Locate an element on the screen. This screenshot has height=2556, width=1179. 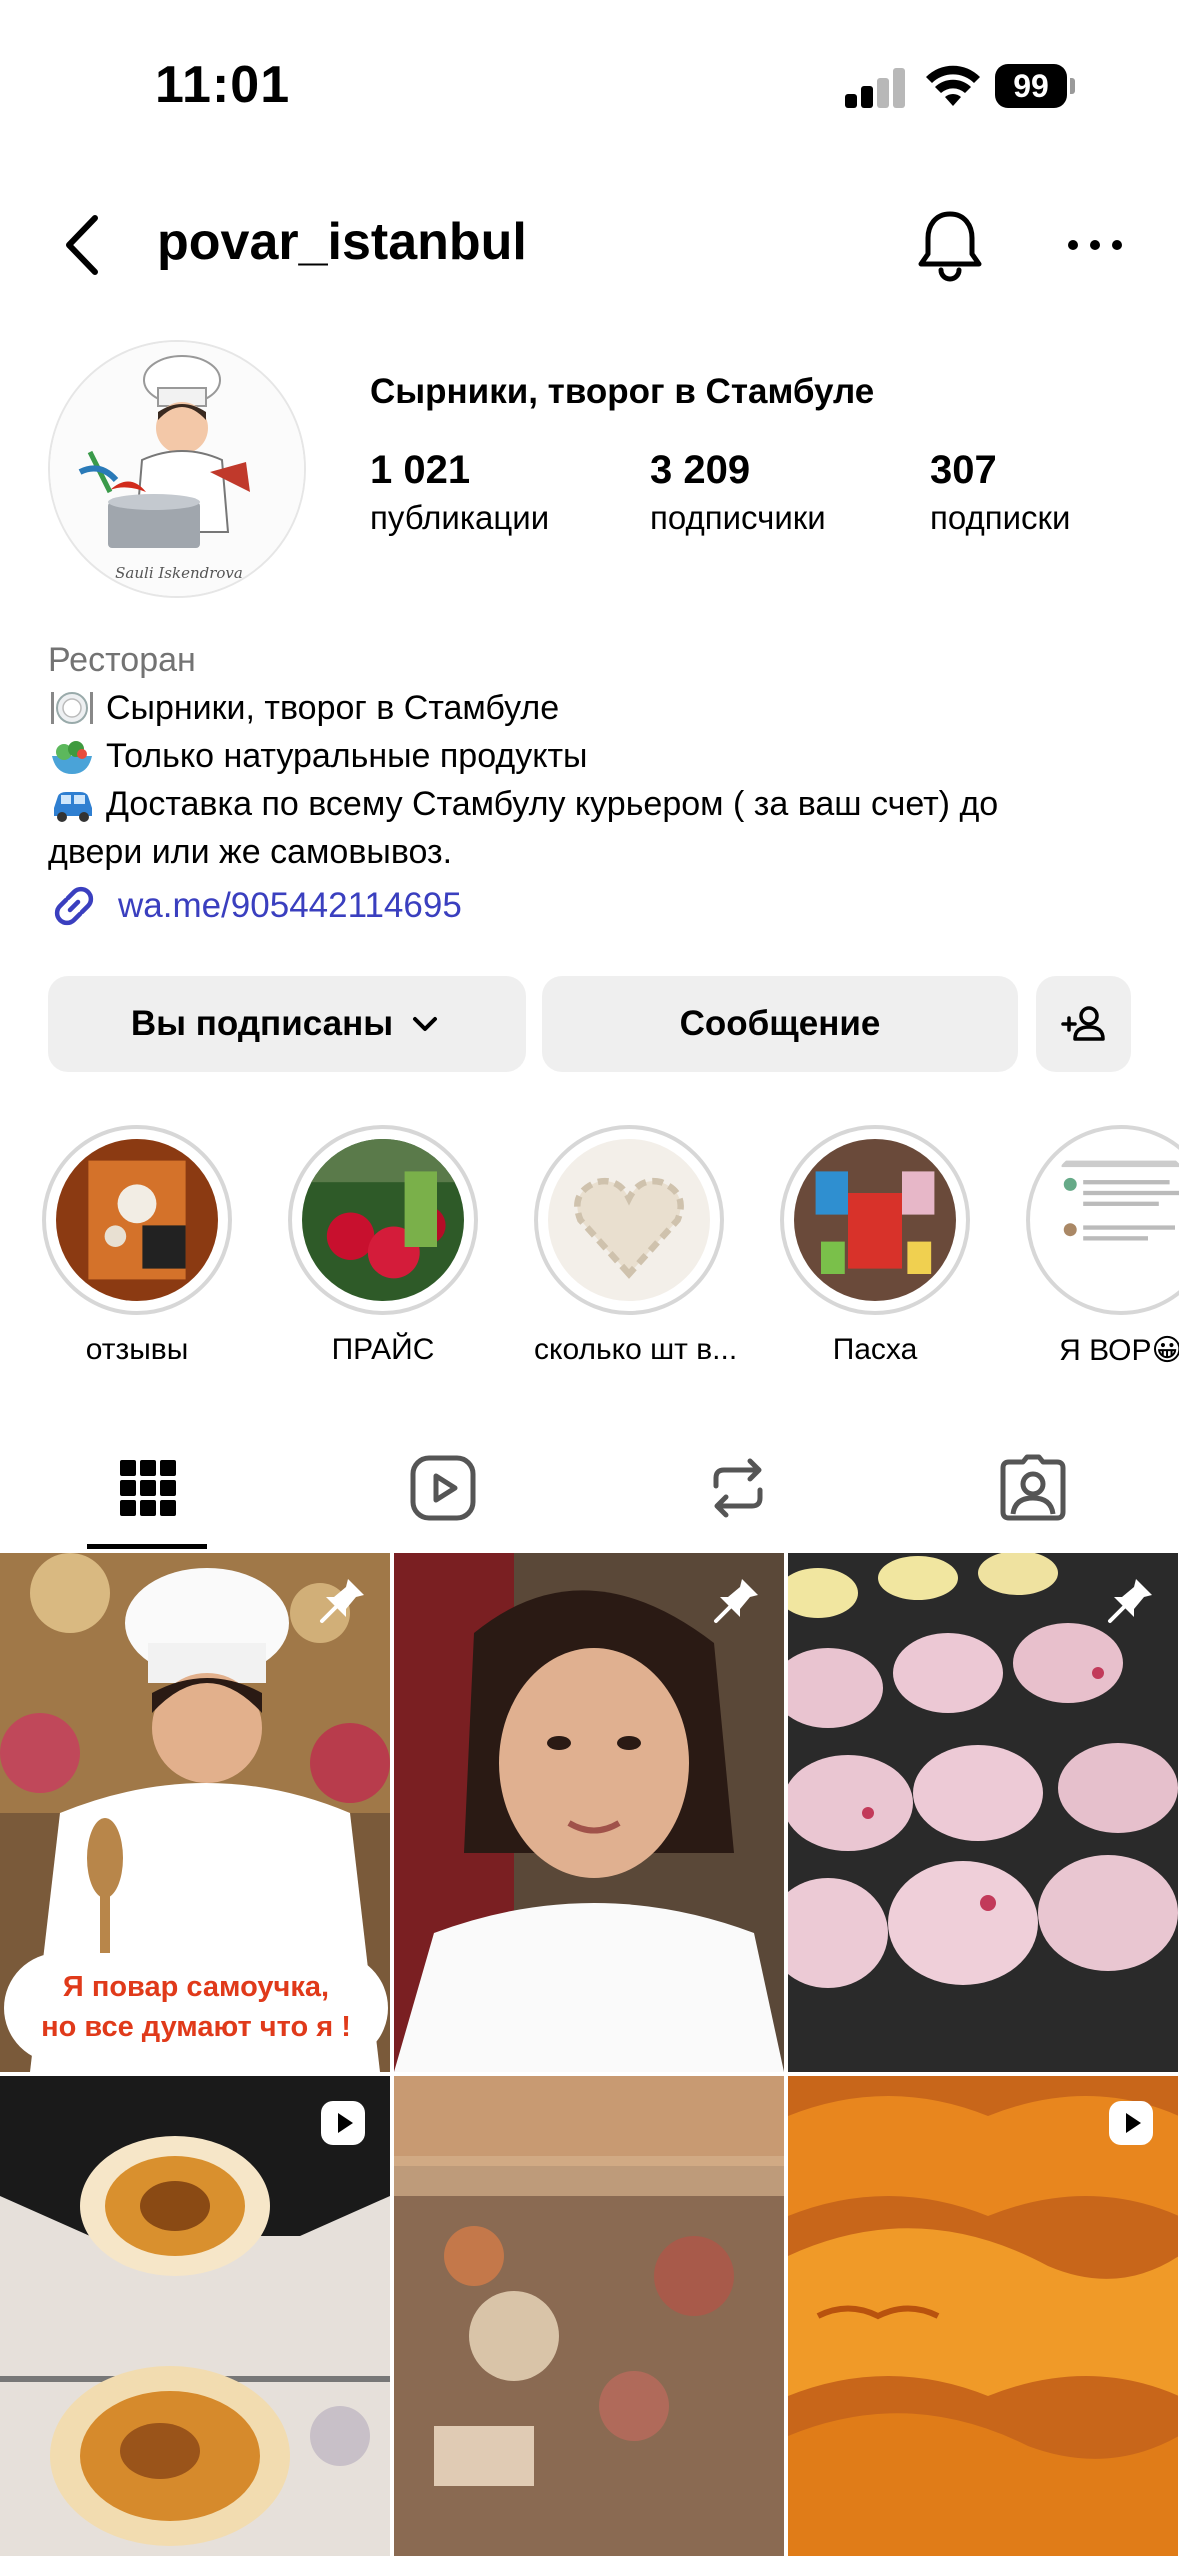
more-options-icon is located at coordinates (1095, 245).